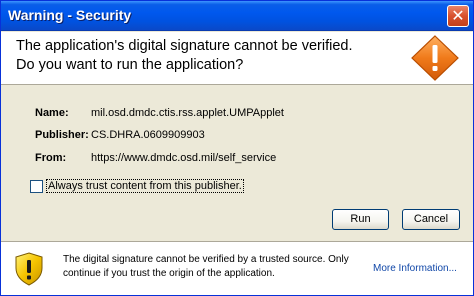 This screenshot has width=474, height=296. Describe the element at coordinates (184, 158) in the screenshot. I see `from-value: https://www.dmdc.osd.mil/self_service` at that location.